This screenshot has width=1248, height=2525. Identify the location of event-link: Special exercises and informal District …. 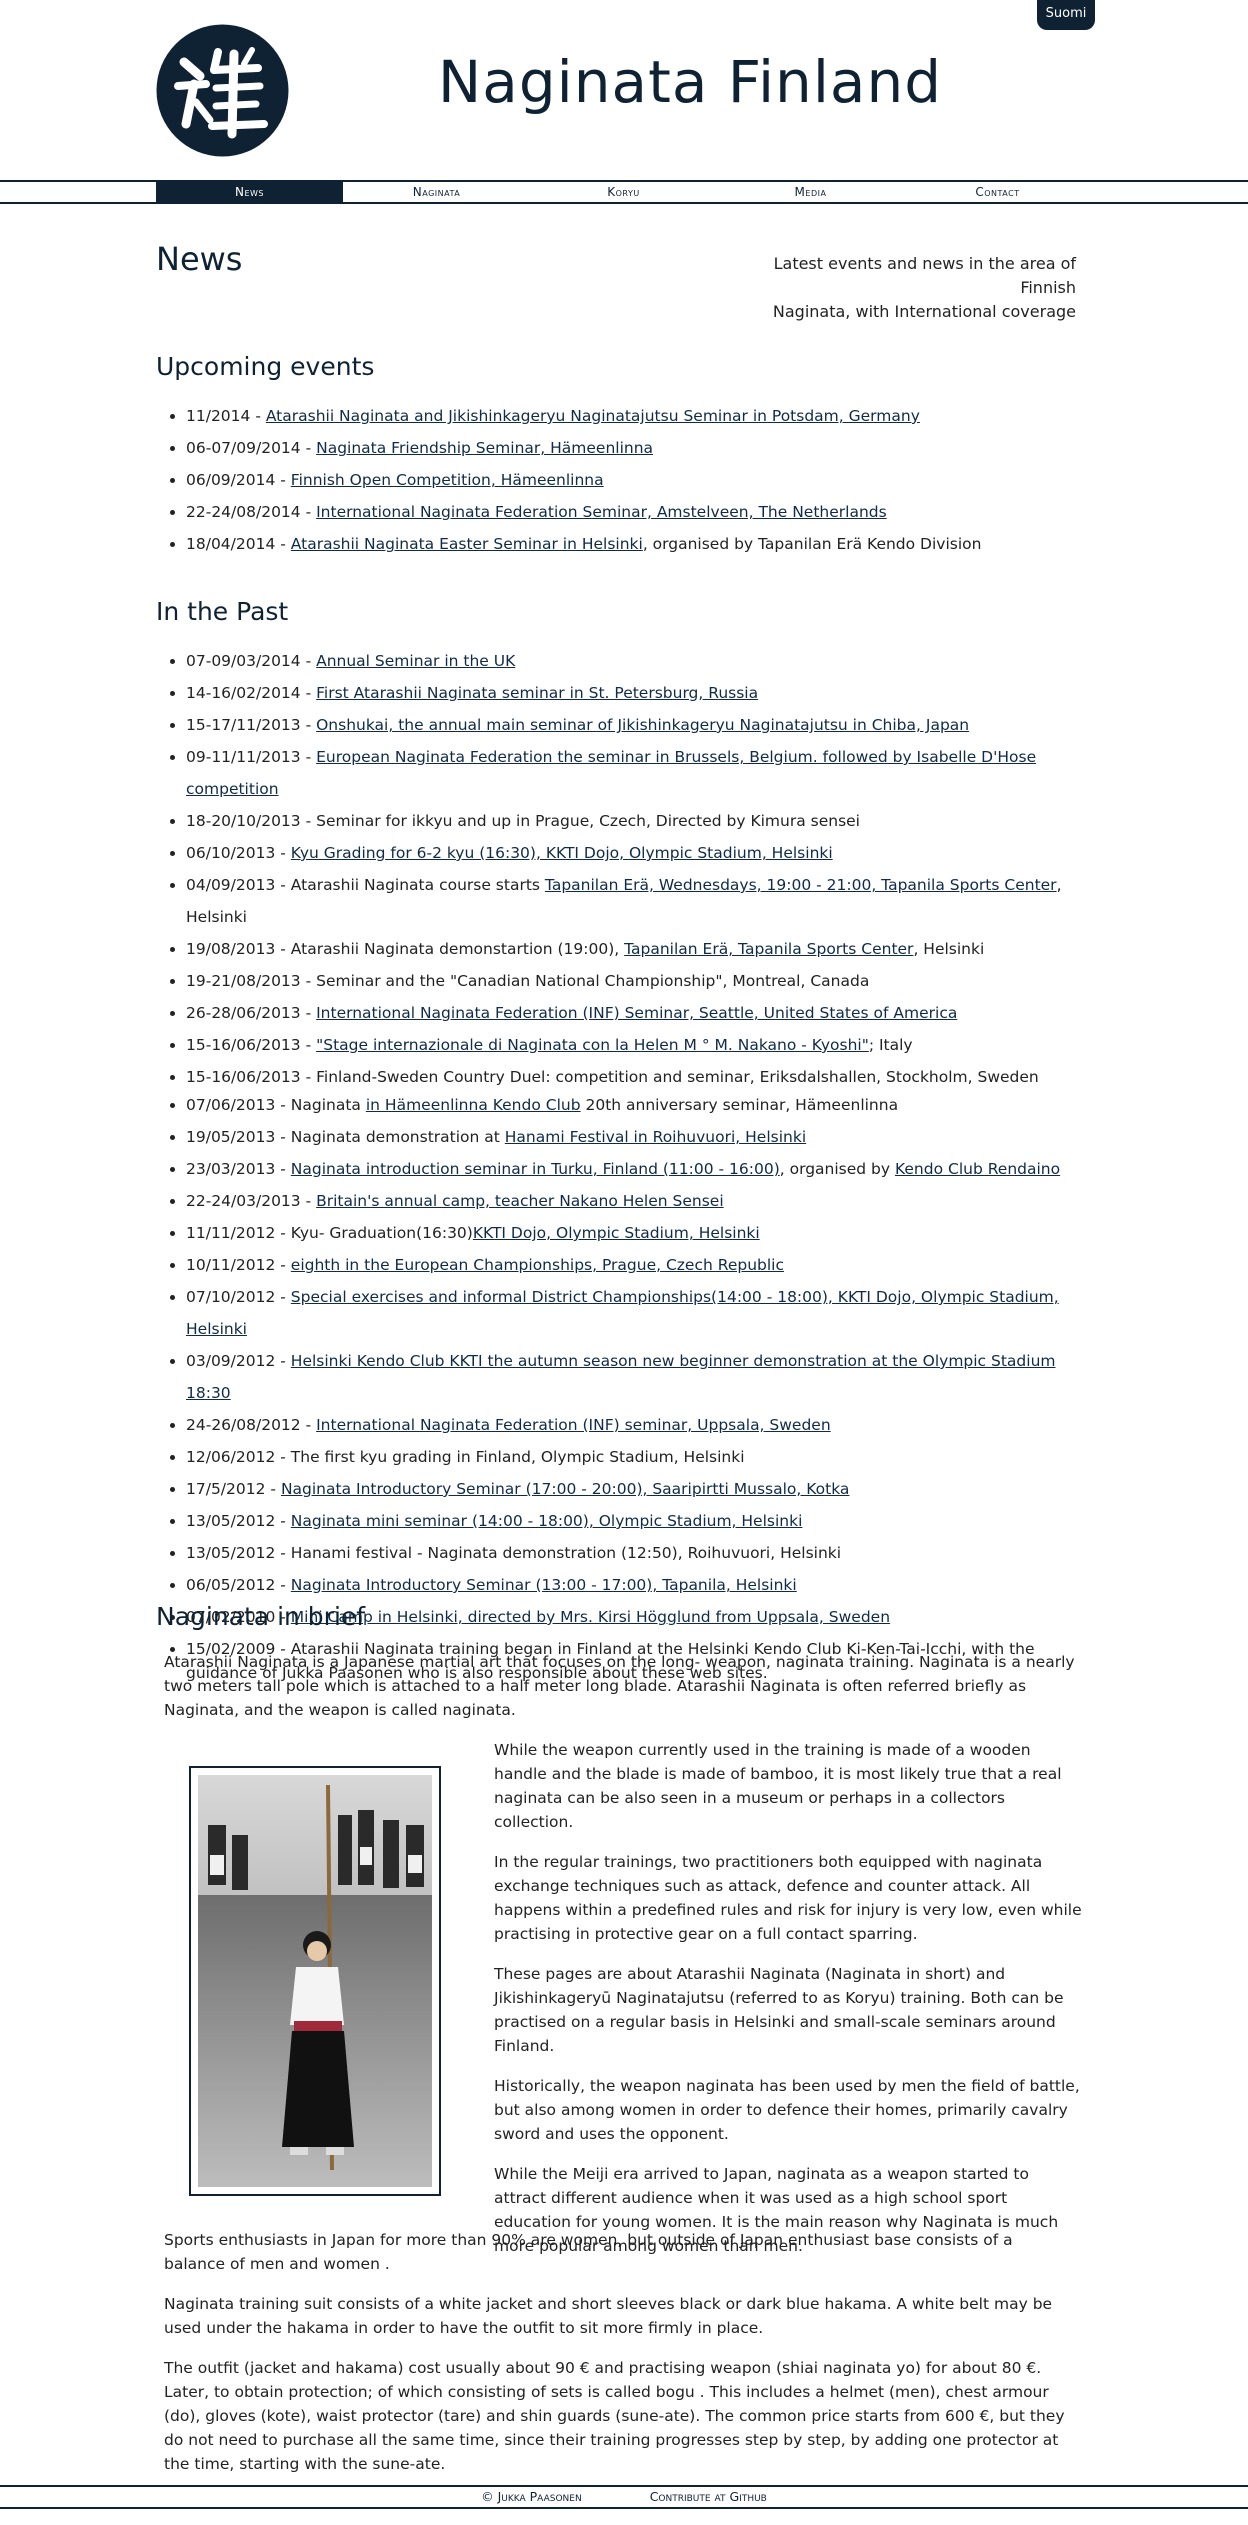
(622, 1313).